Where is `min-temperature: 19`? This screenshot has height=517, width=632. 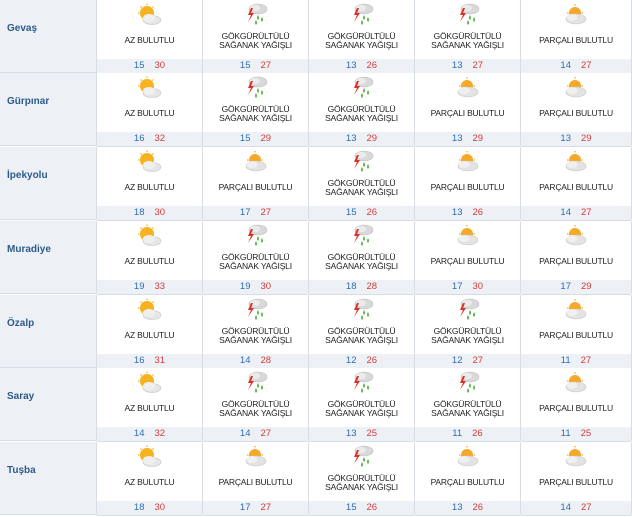
min-temperature: 19 is located at coordinates (245, 286).